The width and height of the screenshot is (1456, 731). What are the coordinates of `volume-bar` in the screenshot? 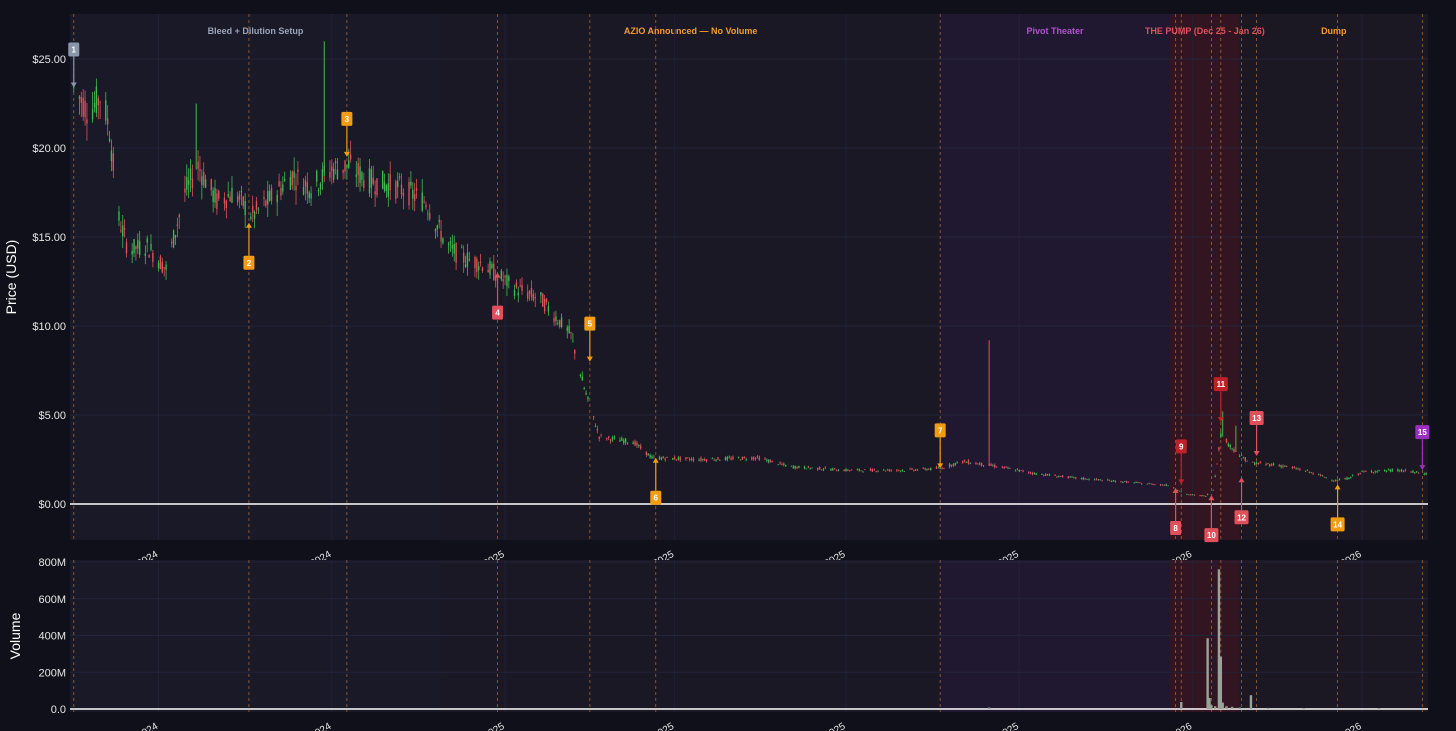 It's located at (1268, 708).